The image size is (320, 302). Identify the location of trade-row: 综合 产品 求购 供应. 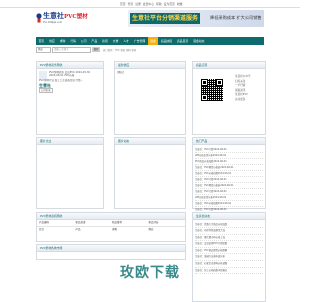
(111, 230).